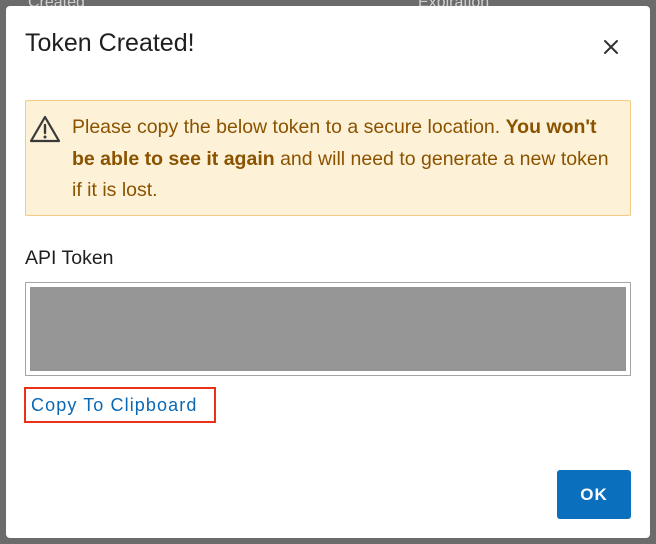 The width and height of the screenshot is (656, 544). What do you see at coordinates (69, 258) in the screenshot?
I see `api-token-label: API Token` at bounding box center [69, 258].